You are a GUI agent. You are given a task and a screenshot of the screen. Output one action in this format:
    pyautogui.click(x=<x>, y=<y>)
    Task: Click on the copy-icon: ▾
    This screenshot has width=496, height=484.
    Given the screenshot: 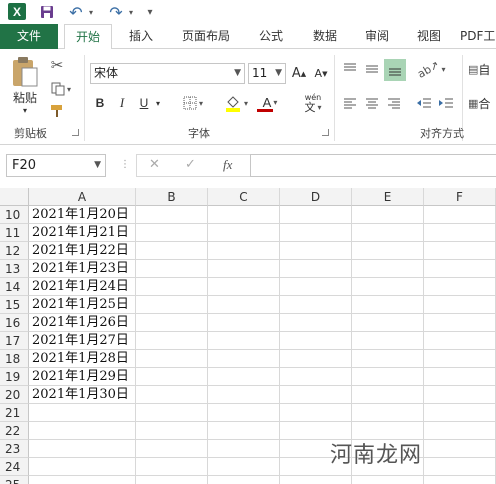 What is the action you would take?
    pyautogui.click(x=61, y=89)
    